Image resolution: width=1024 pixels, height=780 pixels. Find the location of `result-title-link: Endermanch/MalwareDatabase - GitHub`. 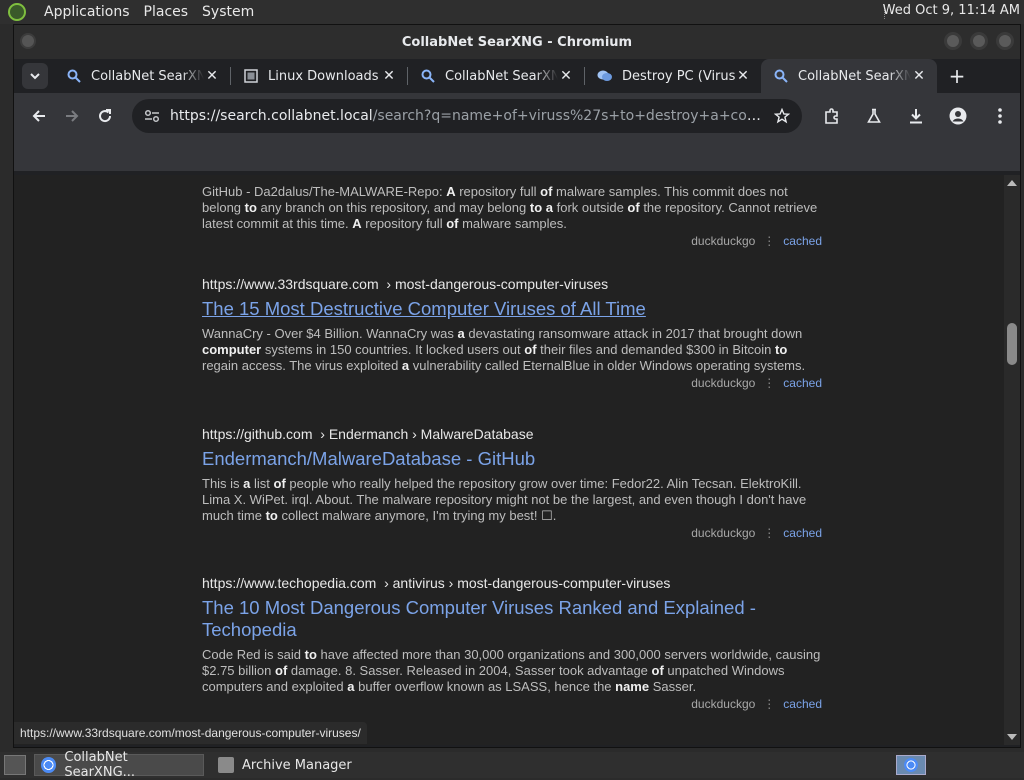

result-title-link: Endermanch/MalwareDatabase - GitHub is located at coordinates (512, 459).